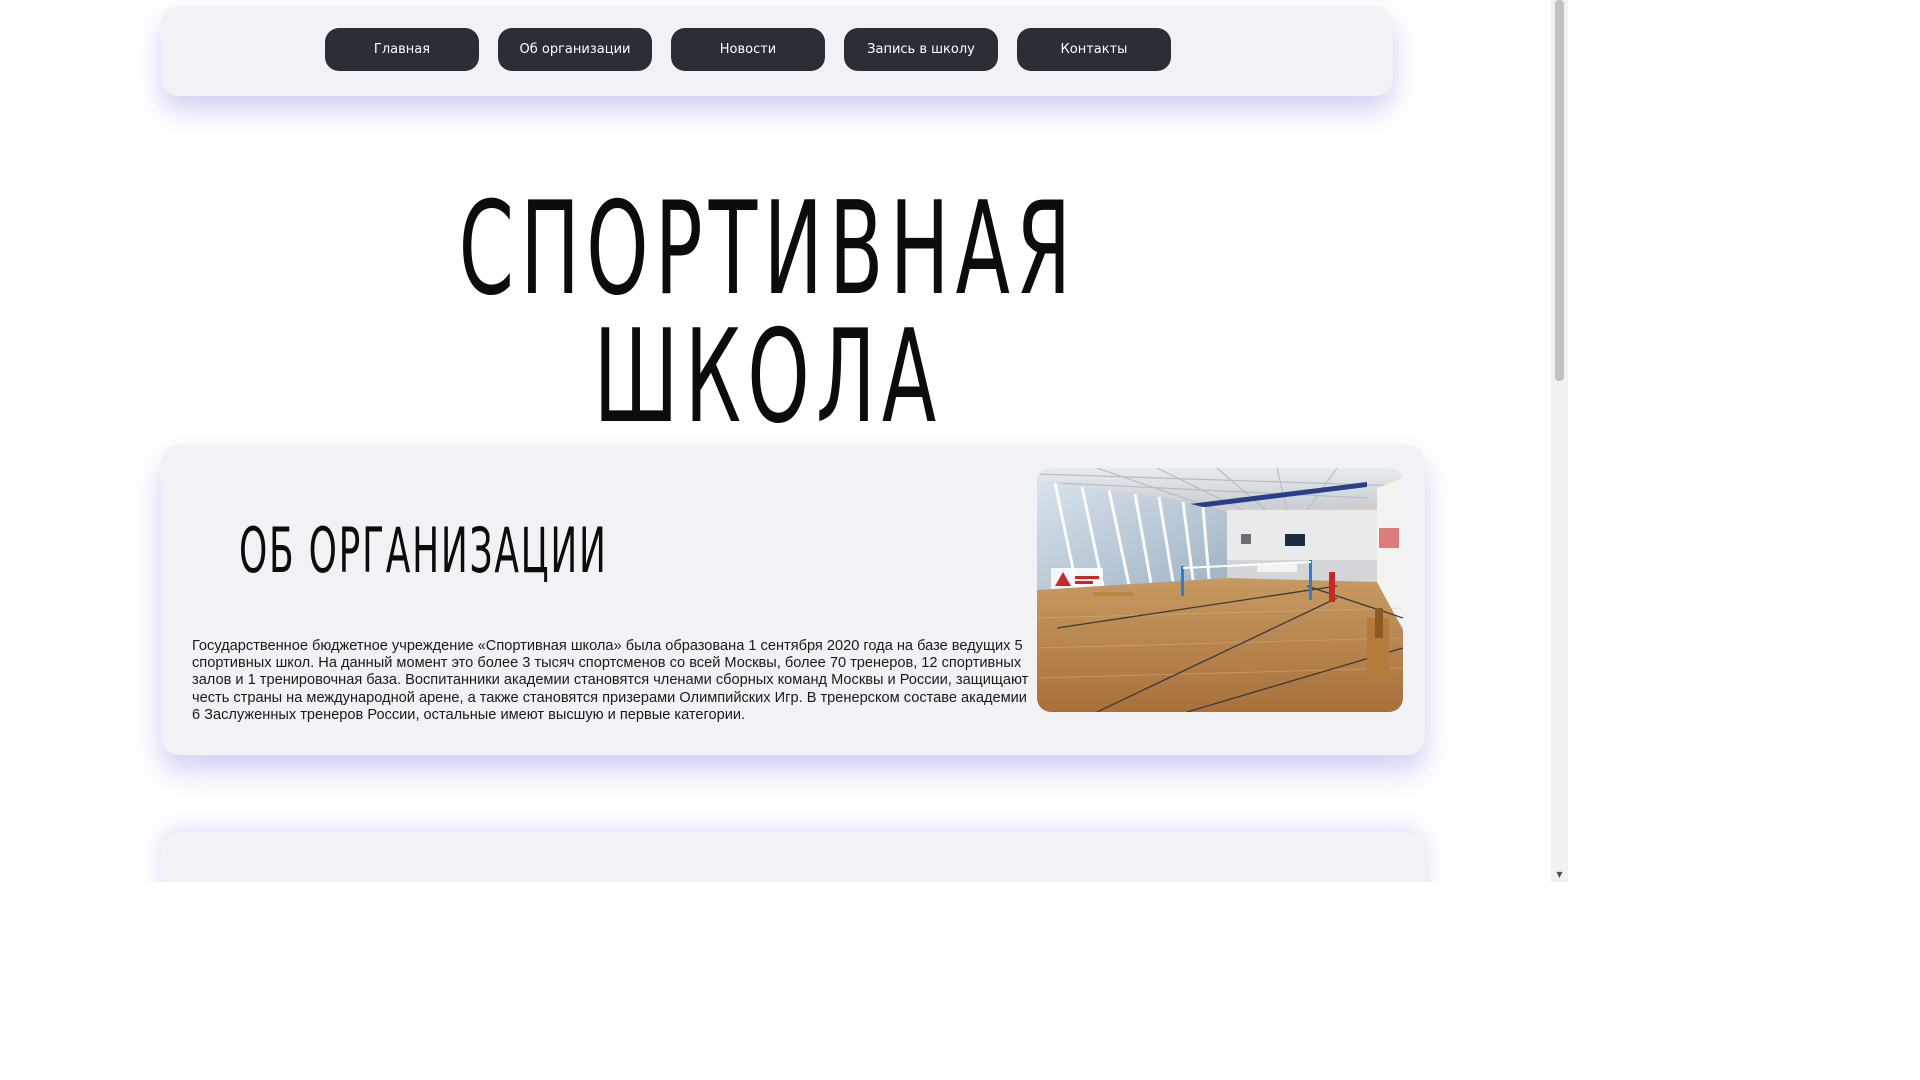 The image size is (1920, 1080). I want to click on scroll-down-arrow-icon: ▼, so click(1559, 874).